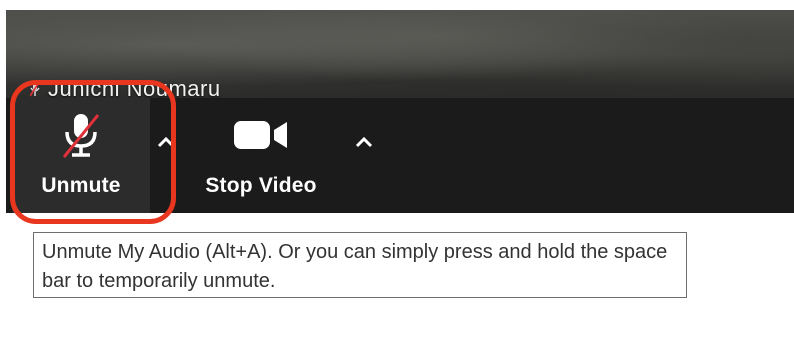 This screenshot has width=794, height=337. I want to click on video-options-chevron-up-icon, so click(364, 142).